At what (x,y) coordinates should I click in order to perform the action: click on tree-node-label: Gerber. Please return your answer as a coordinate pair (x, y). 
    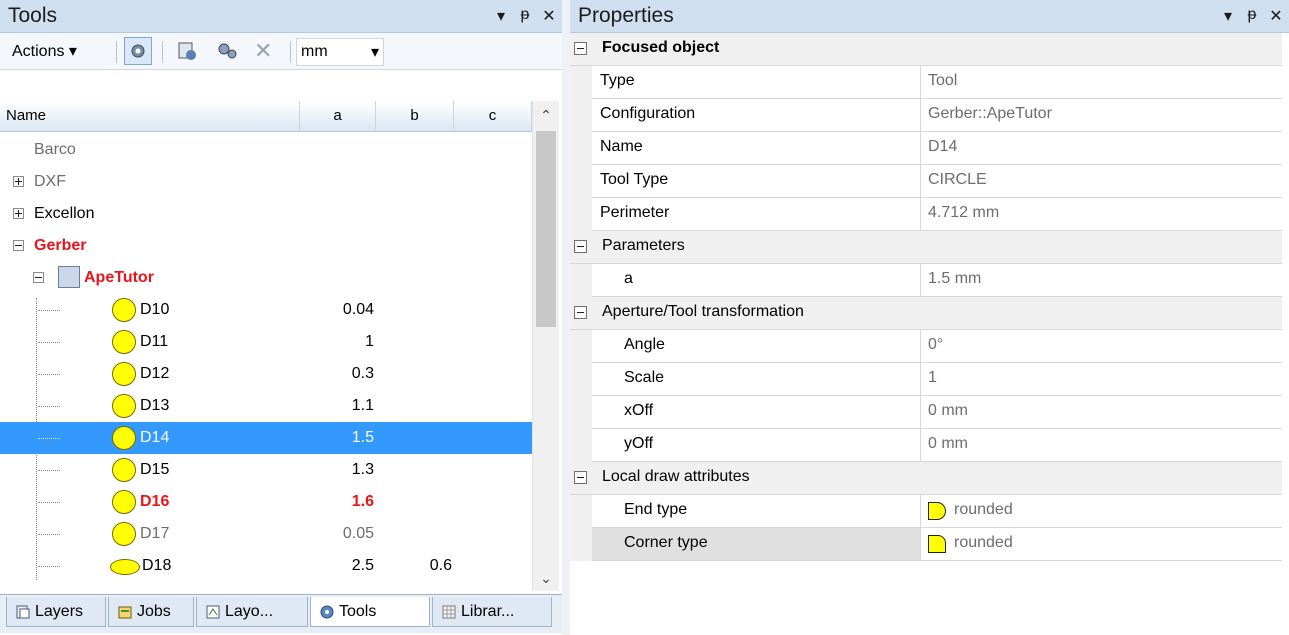
    Looking at the image, I should click on (60, 245).